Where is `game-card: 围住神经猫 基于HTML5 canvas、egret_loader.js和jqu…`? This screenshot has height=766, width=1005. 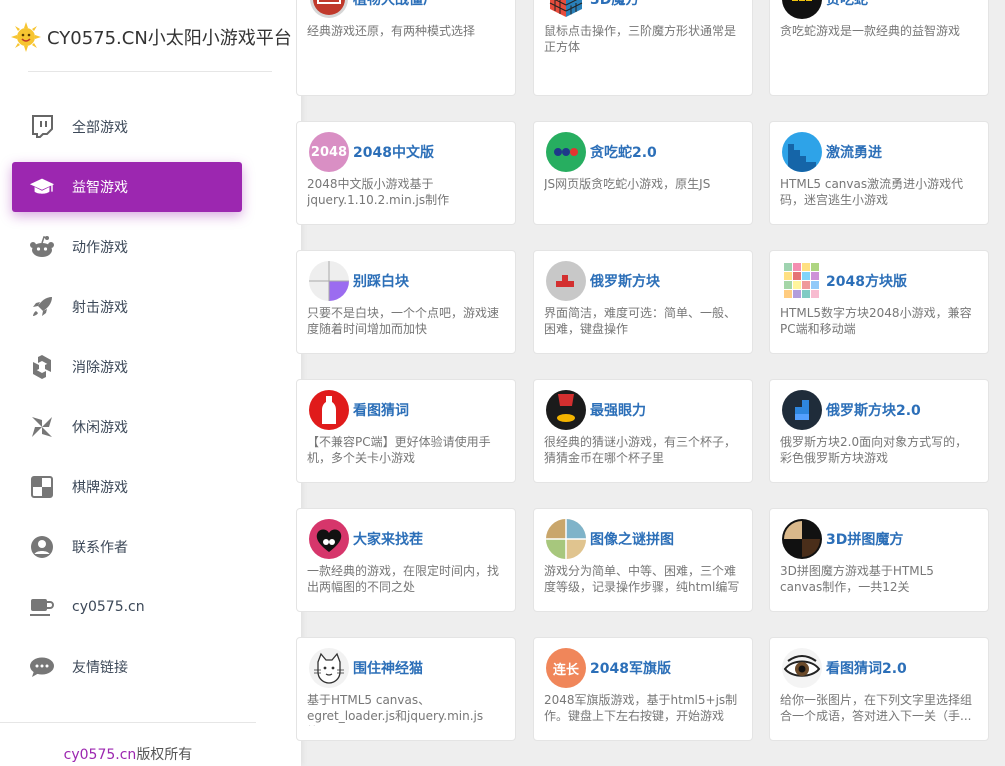 game-card: 围住神经猫 基于HTML5 canvas、egret_loader.js和jqu… is located at coordinates (406, 689).